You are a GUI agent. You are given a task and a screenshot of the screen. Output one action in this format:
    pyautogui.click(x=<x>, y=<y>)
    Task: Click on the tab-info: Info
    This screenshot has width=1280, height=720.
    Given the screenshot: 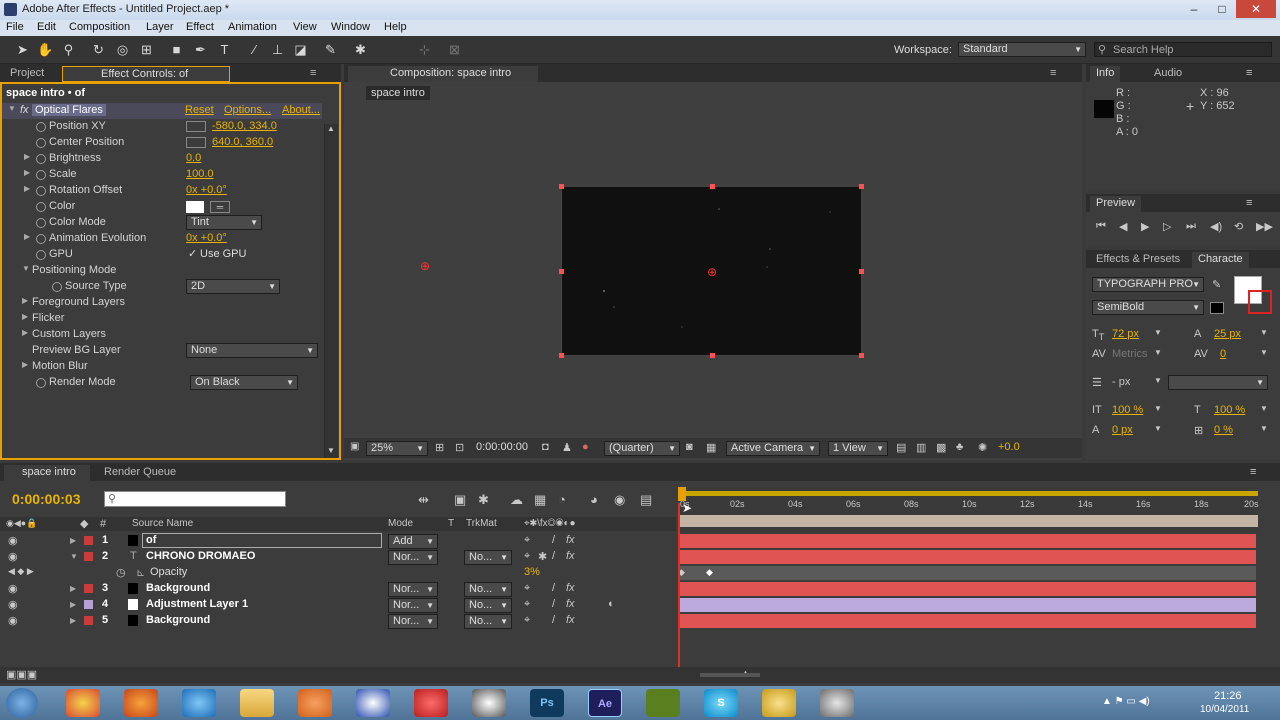 What is the action you would take?
    pyautogui.click(x=1105, y=74)
    